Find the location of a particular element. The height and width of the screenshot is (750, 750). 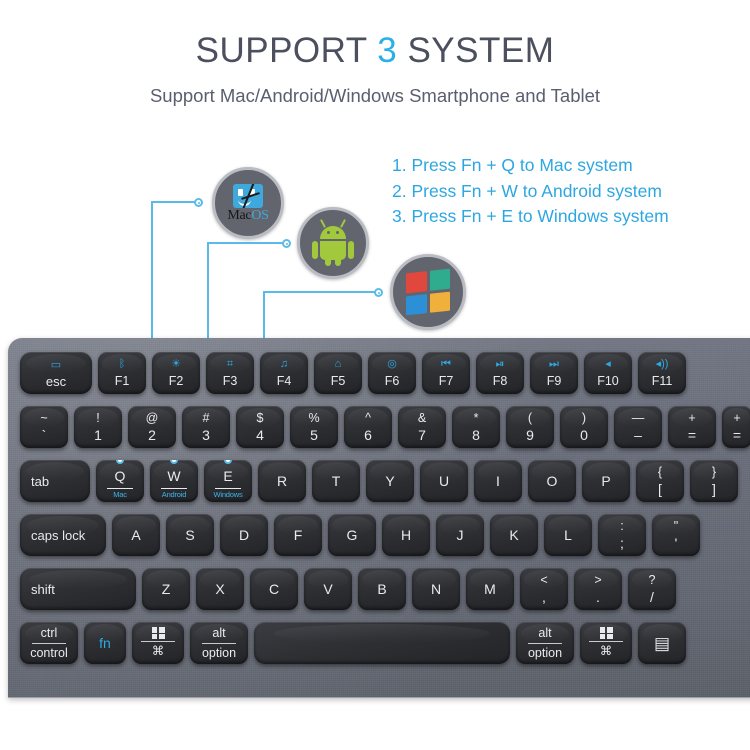

key-=: + = is located at coordinates (692, 427).